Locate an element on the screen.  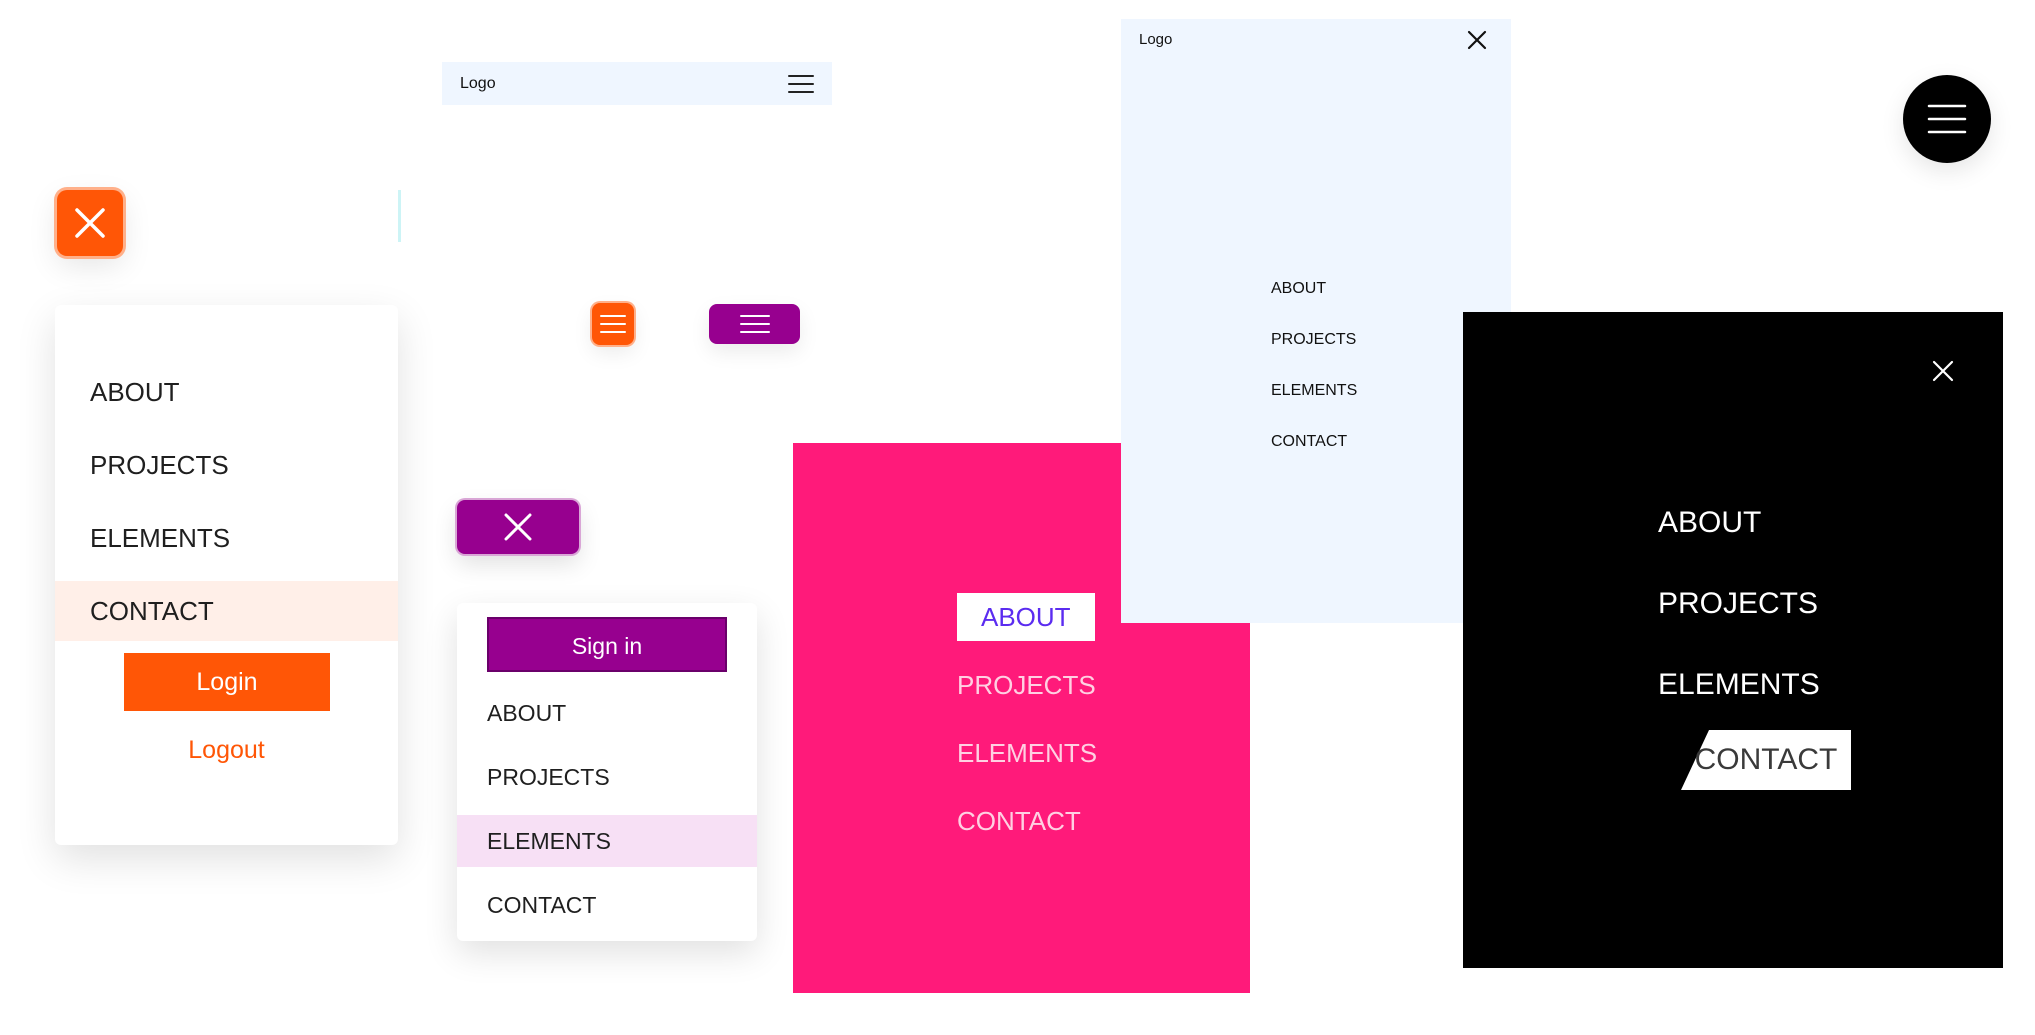
orange-close-button is located at coordinates (90, 223).